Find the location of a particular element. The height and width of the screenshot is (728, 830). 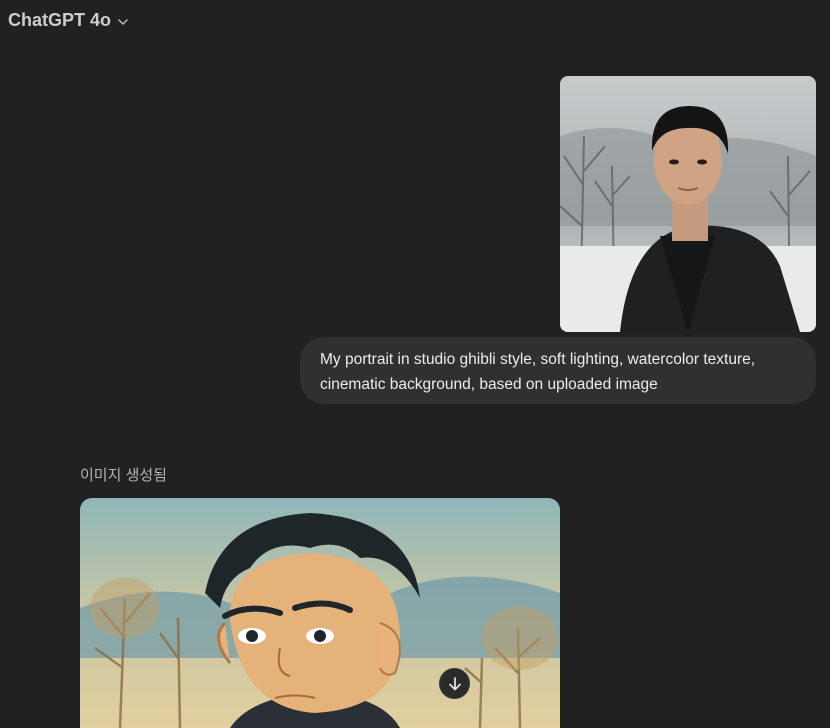

model-selector: ChatGPT 4o is located at coordinates (68, 20).